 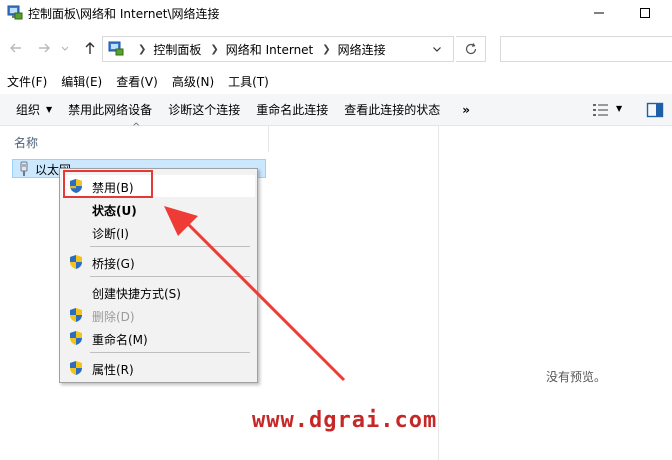 What do you see at coordinates (158, 262) in the screenshot?
I see `context-menu-bridge: 桥接(G)` at bounding box center [158, 262].